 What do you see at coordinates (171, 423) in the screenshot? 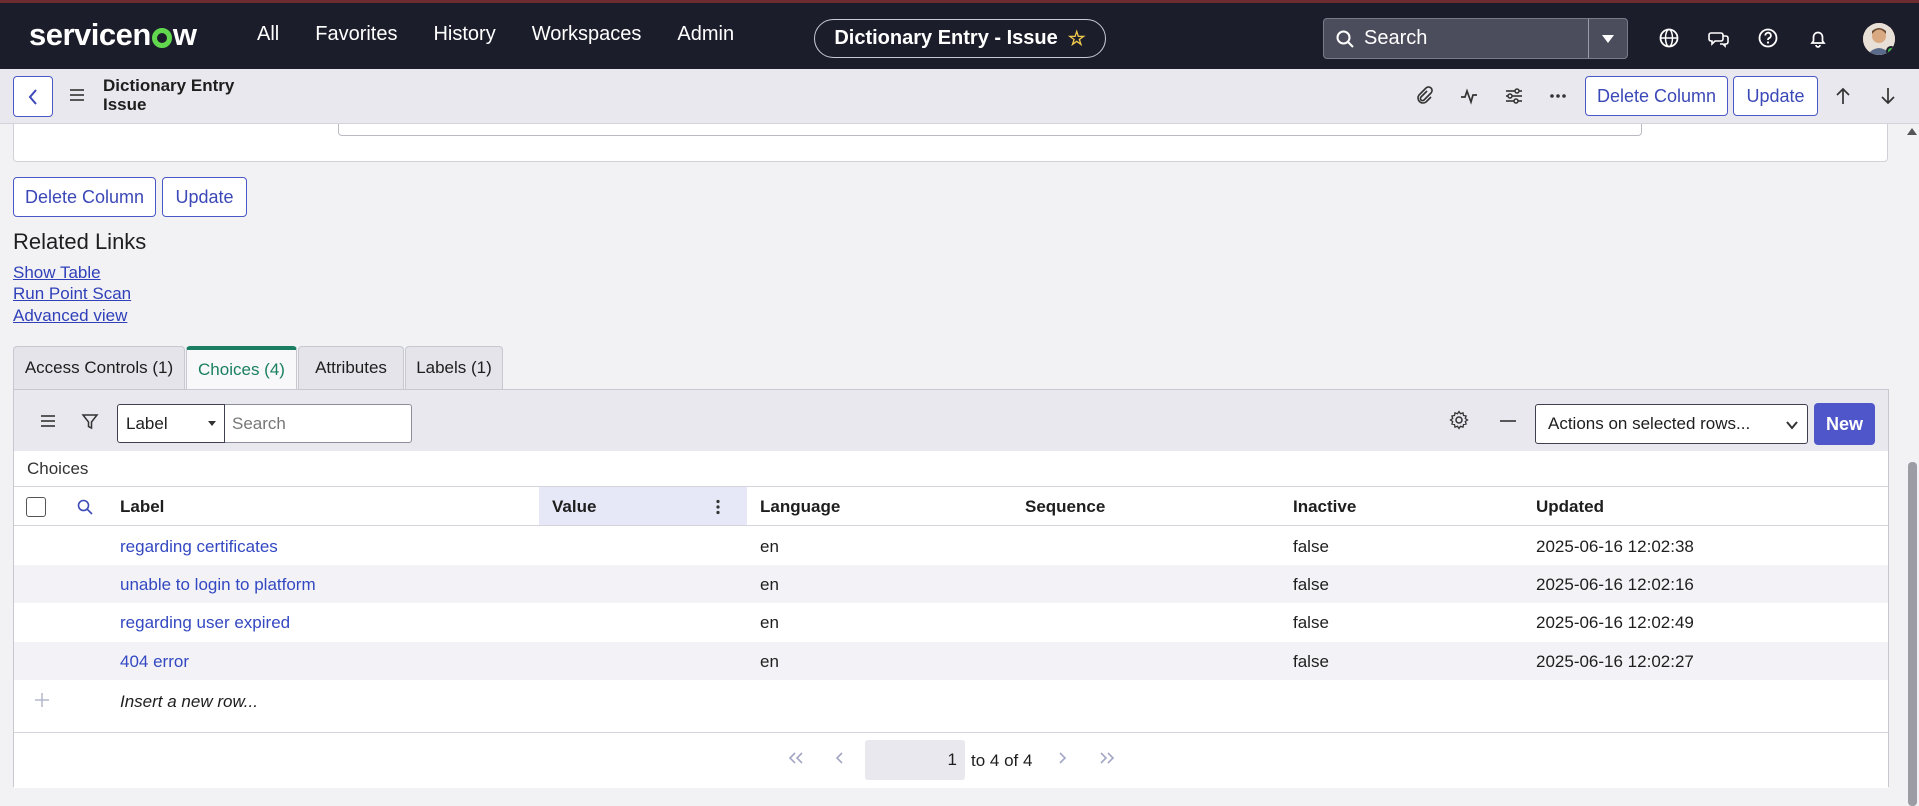
I see `search-field-select: Label` at bounding box center [171, 423].